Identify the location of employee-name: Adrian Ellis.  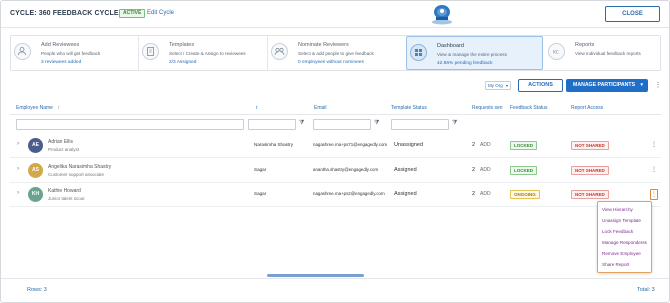
(60, 142).